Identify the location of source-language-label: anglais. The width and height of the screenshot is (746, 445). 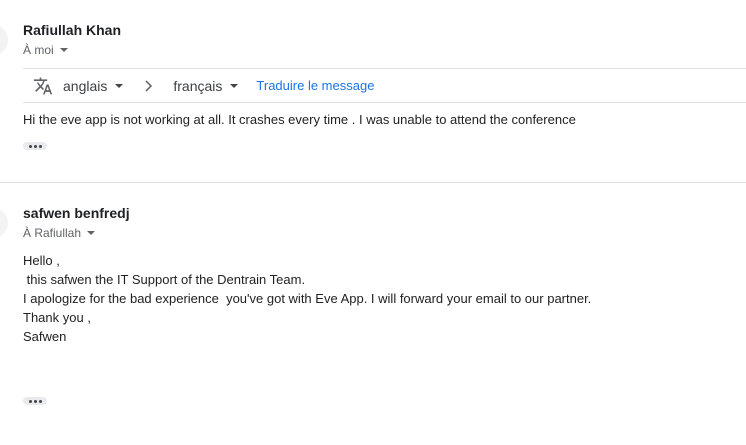
(85, 85).